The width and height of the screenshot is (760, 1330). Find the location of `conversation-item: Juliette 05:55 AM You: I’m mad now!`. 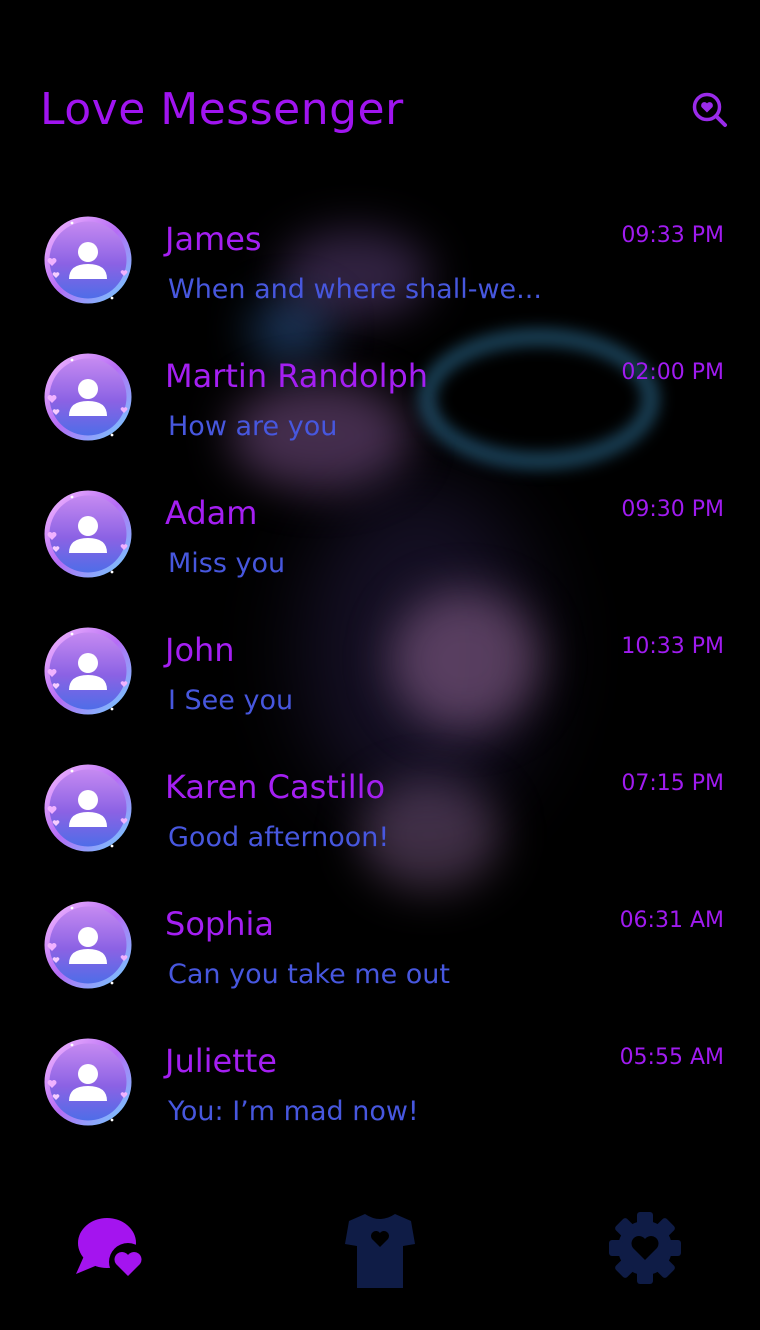

conversation-item: Juliette 05:55 AM You: I’m mad now! is located at coordinates (380, 1095).